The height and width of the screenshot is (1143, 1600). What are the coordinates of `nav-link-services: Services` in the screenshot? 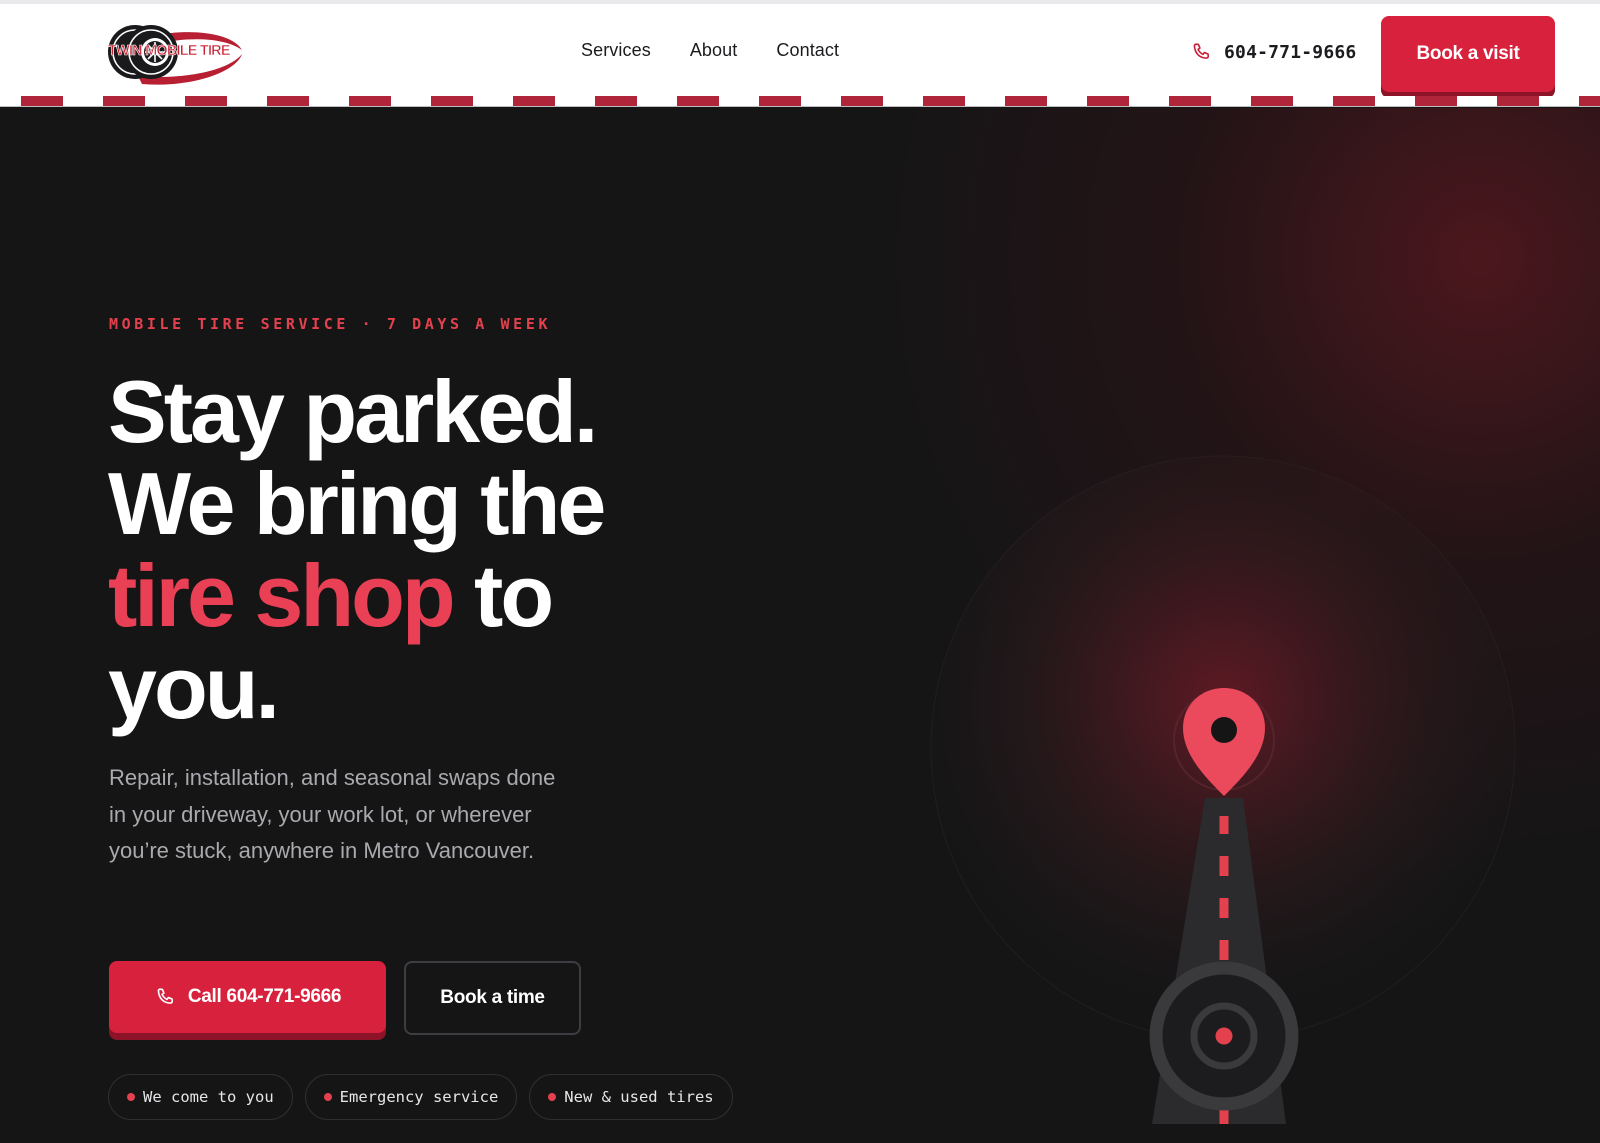 It's located at (616, 50).